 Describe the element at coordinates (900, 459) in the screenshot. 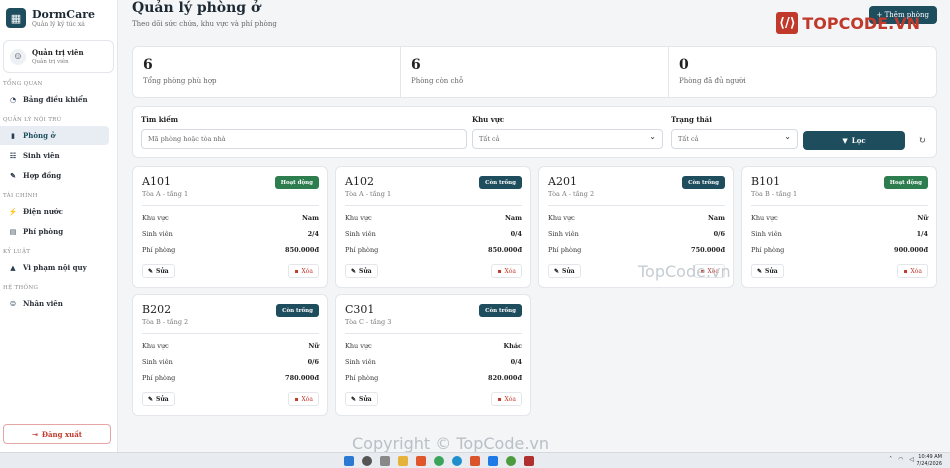

I see `wifi-icon: ◠` at that location.